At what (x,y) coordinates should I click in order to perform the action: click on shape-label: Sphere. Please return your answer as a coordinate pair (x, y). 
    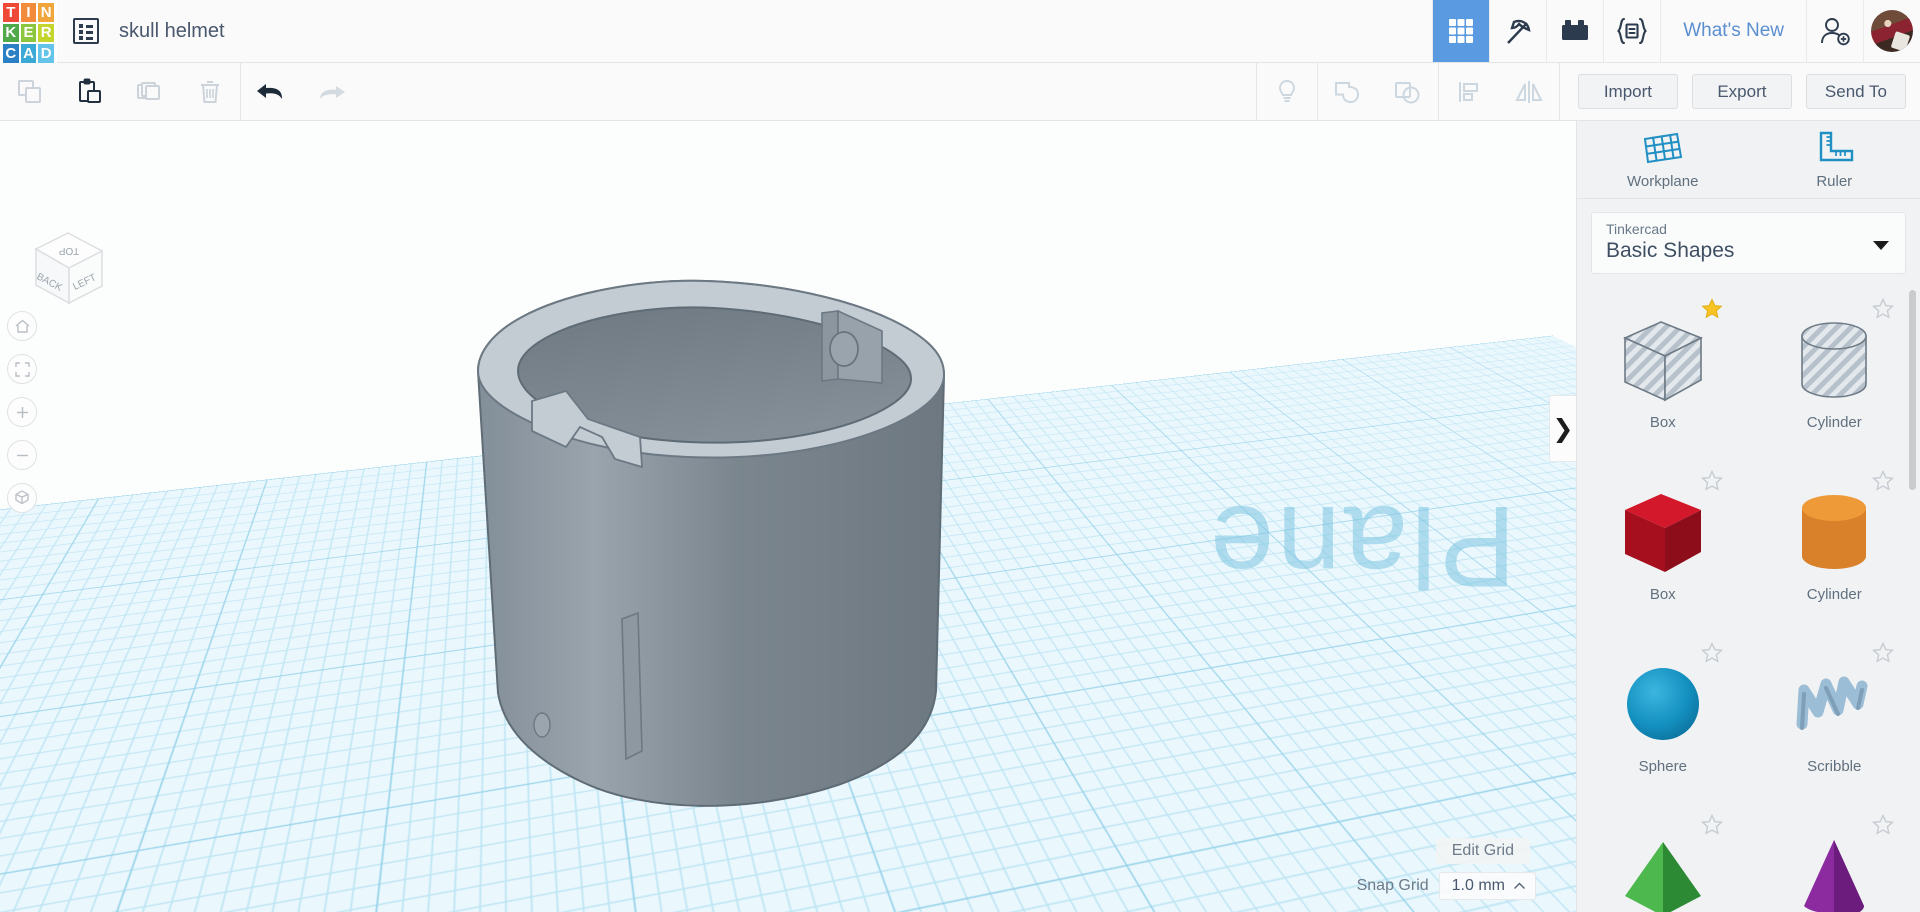
    Looking at the image, I should click on (1662, 766).